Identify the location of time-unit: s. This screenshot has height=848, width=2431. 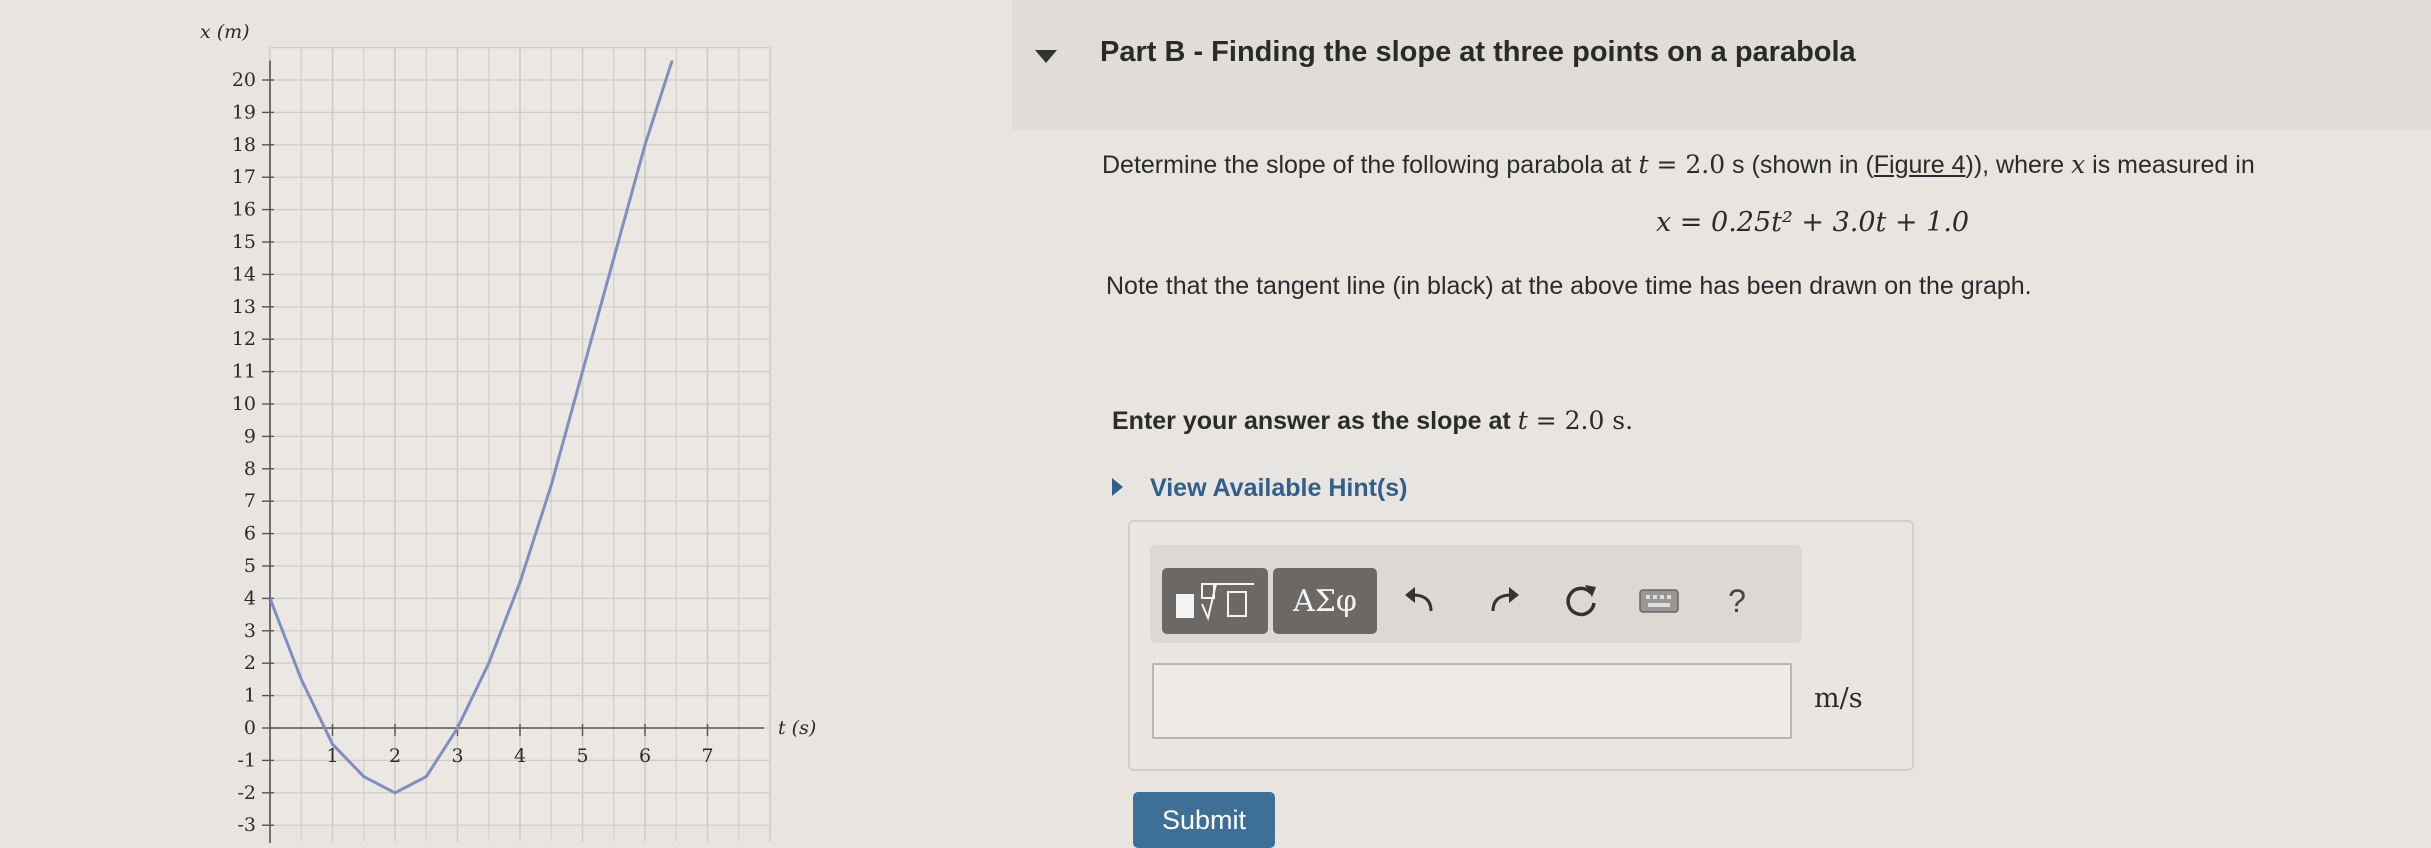
(1735, 165).